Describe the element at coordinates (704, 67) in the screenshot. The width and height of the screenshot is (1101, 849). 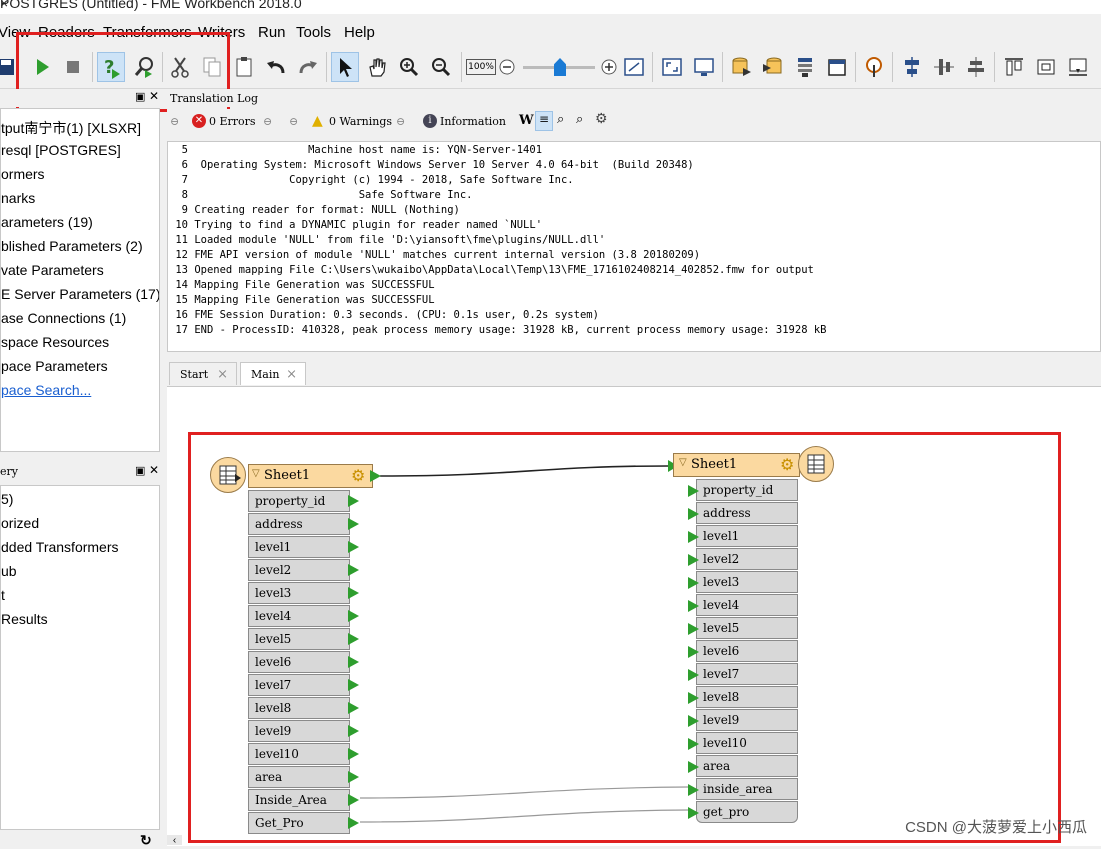
I see `fullscreen-icon` at that location.